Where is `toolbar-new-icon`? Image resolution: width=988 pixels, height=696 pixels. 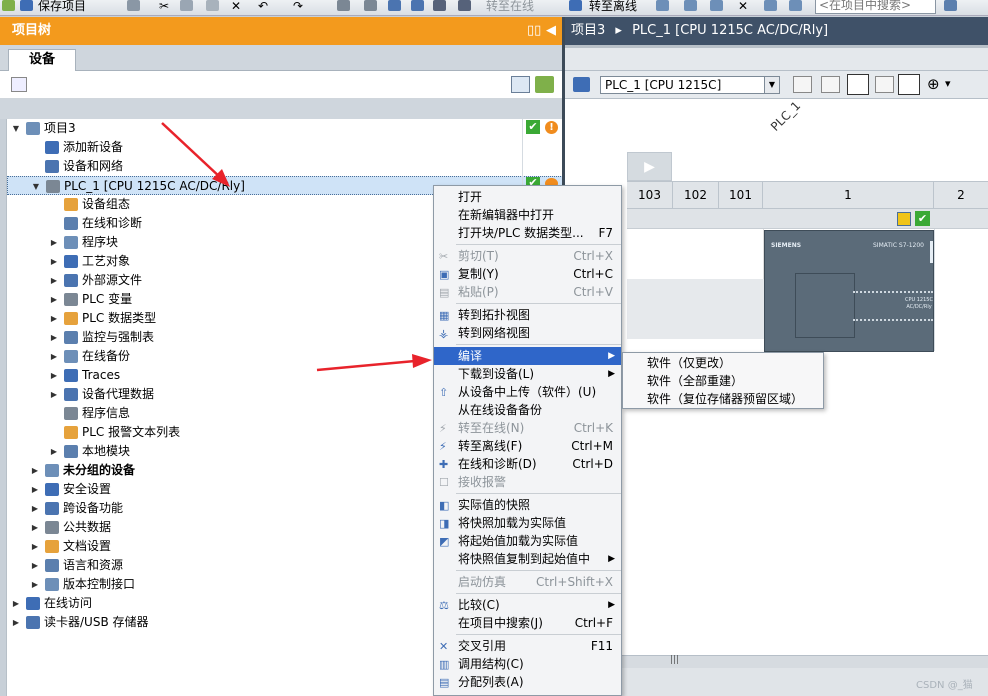
toolbar-new-icon is located at coordinates (8, 7).